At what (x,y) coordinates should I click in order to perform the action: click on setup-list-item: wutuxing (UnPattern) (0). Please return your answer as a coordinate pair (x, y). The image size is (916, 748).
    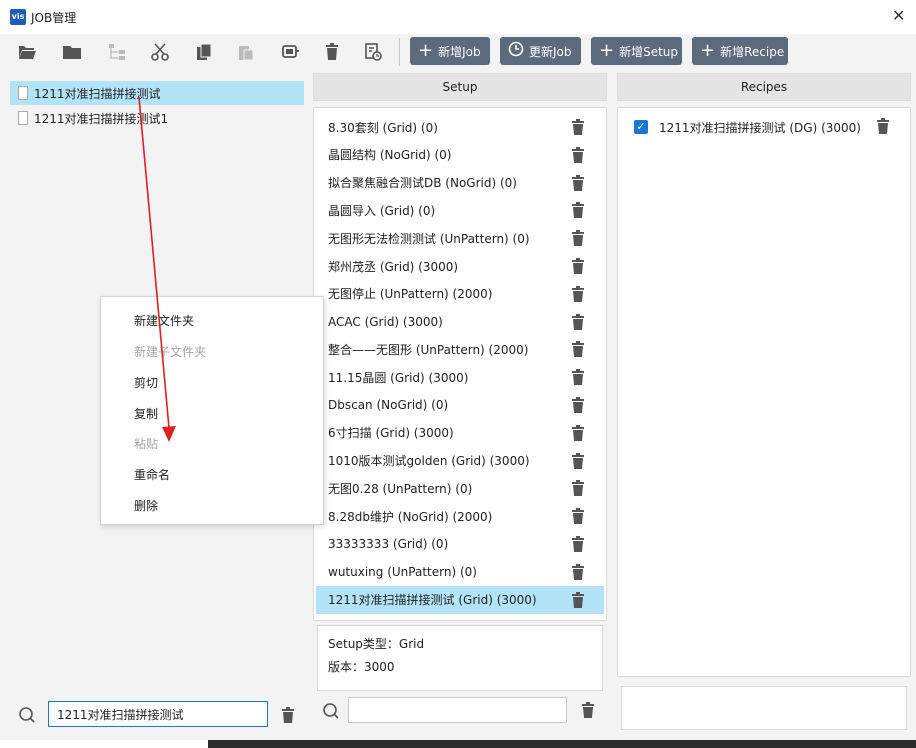
    Looking at the image, I should click on (460, 572).